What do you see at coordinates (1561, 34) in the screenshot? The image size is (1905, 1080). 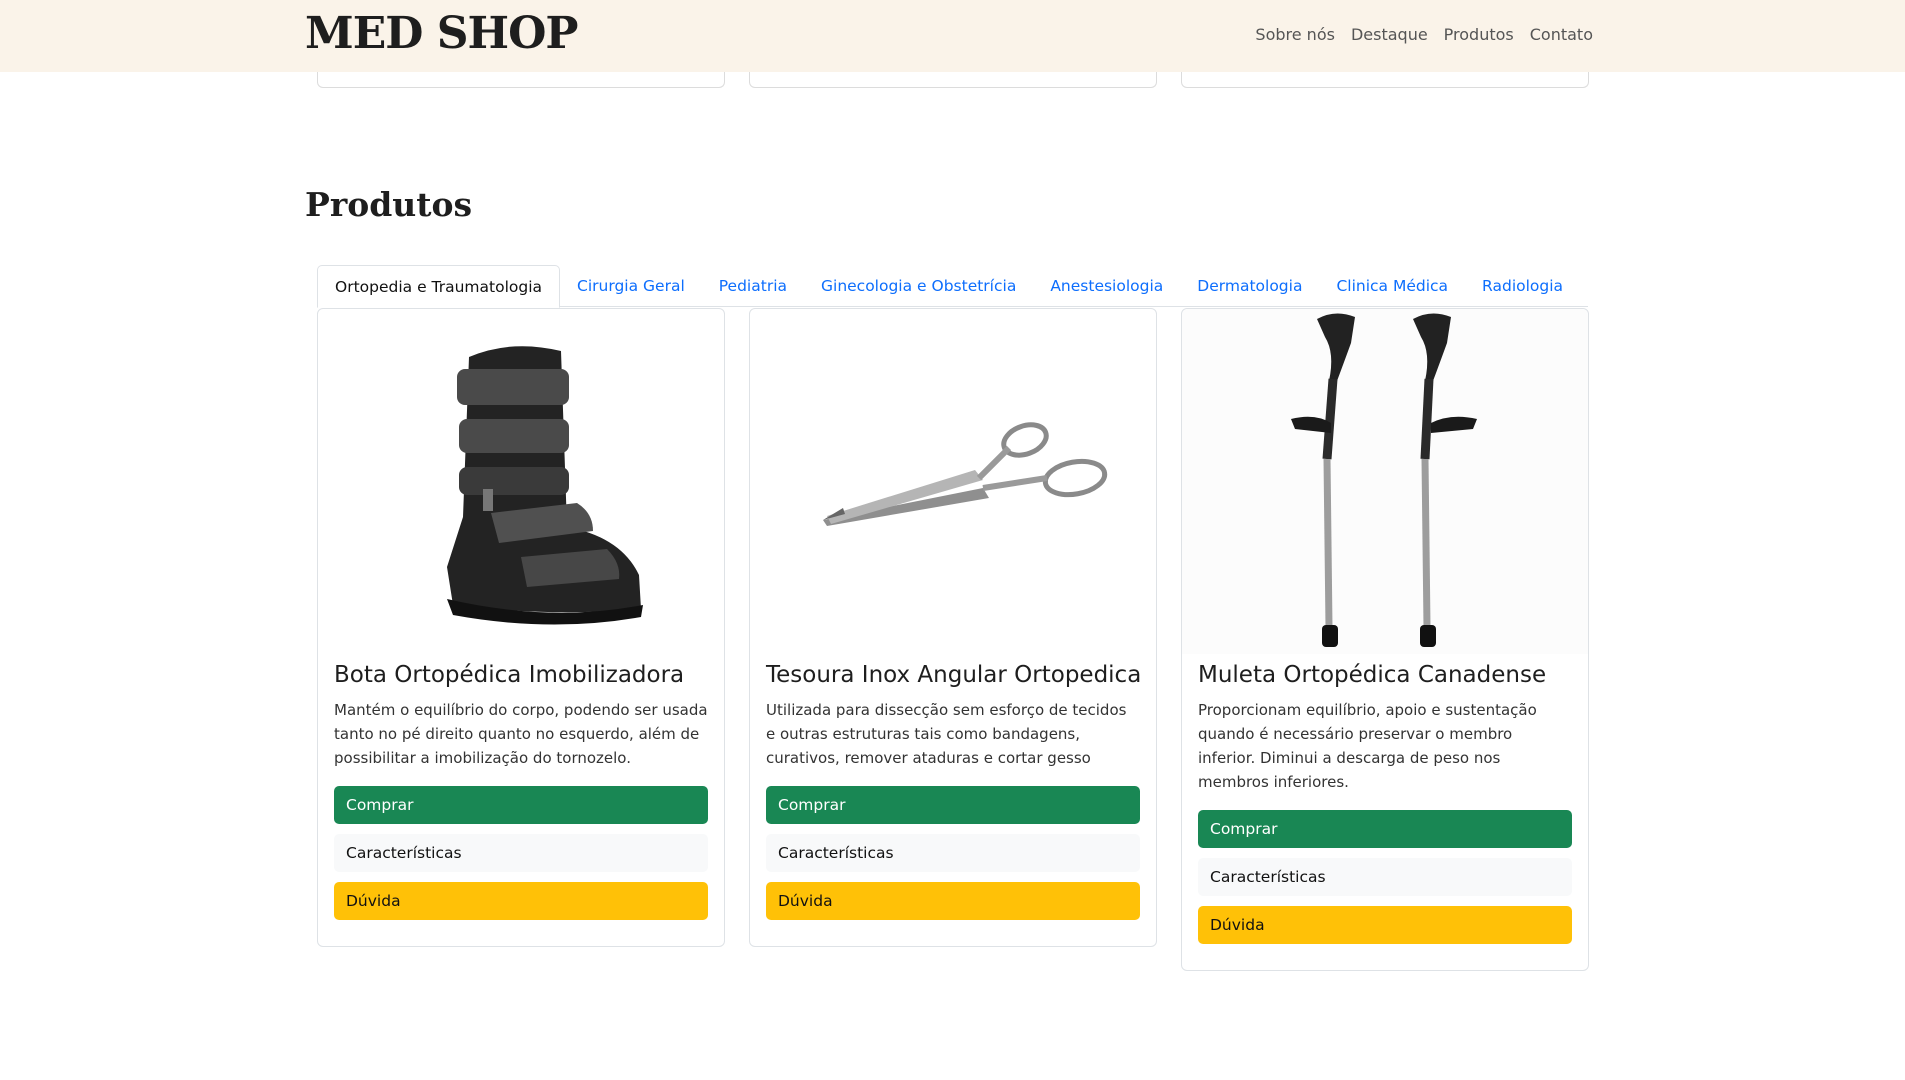 I see `nav-link-contato: Contato` at bounding box center [1561, 34].